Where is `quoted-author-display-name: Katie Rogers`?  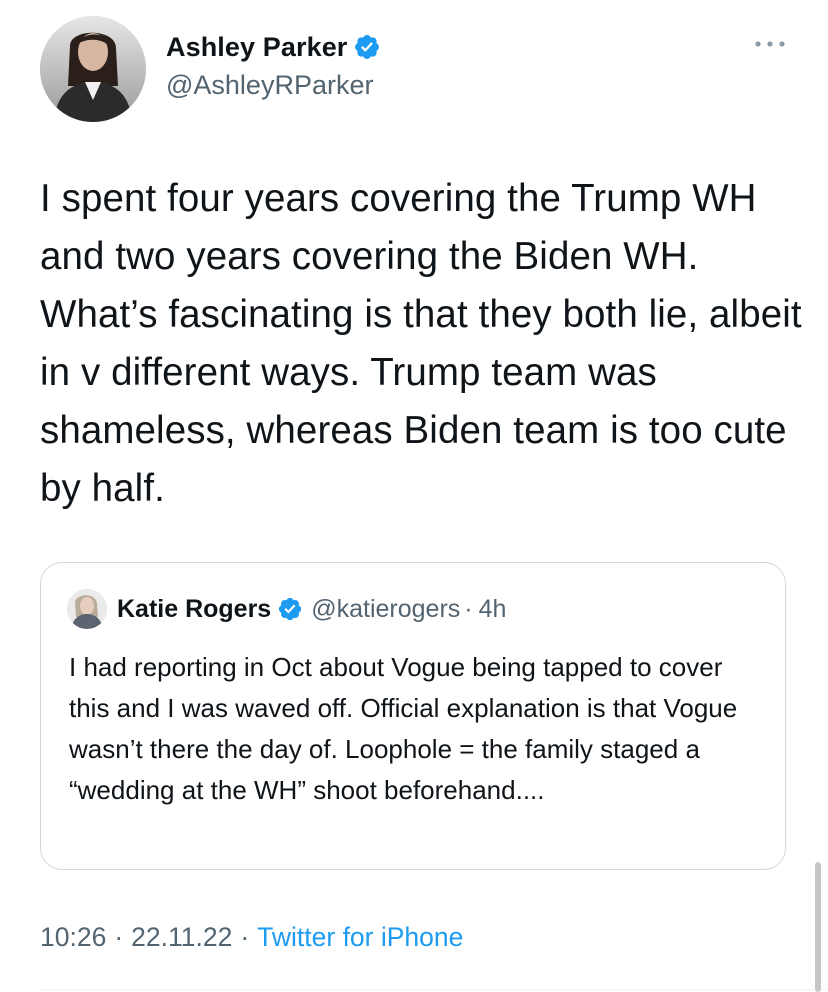 quoted-author-display-name: Katie Rogers is located at coordinates (194, 608).